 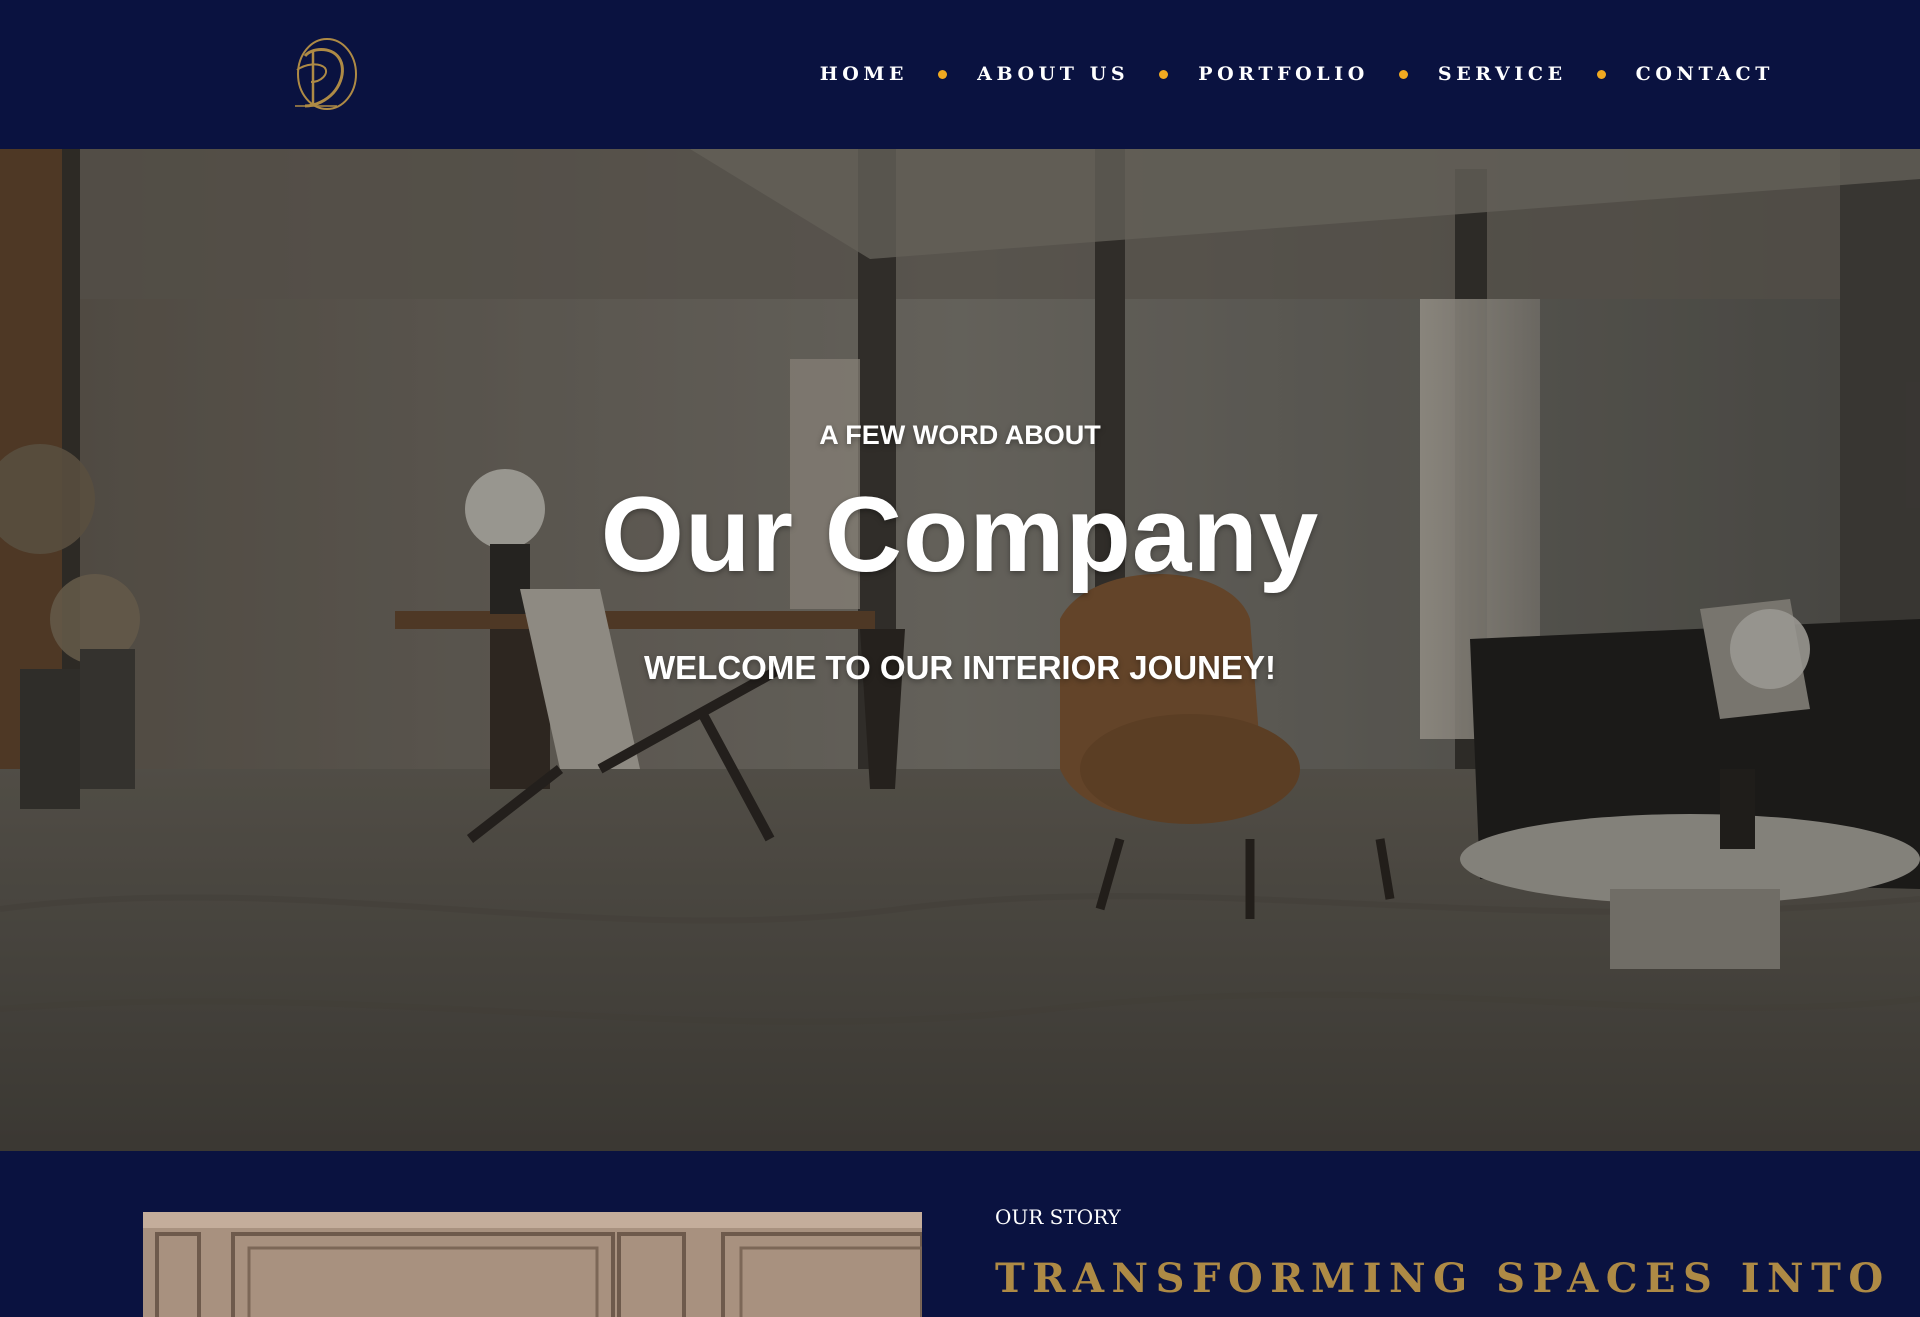 What do you see at coordinates (960, 667) in the screenshot?
I see `hero-subtitle: WELCOME TO OUR INTERIOR JOUNEY!` at bounding box center [960, 667].